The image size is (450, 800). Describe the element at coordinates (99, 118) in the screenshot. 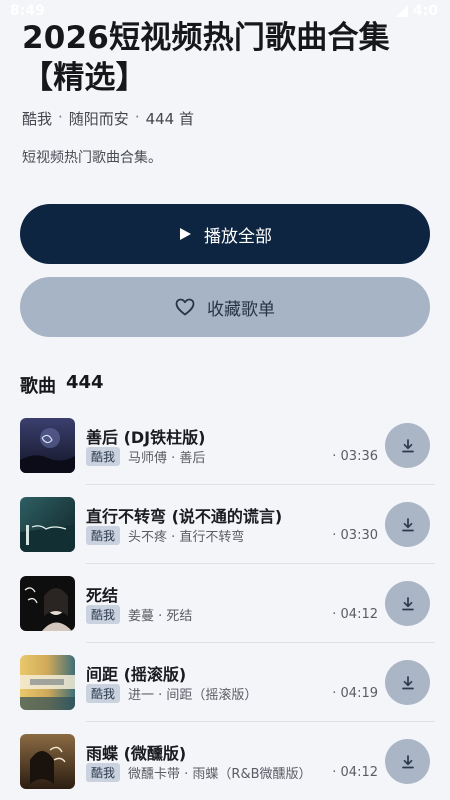

I see `playlist-author: 随阳而安` at that location.